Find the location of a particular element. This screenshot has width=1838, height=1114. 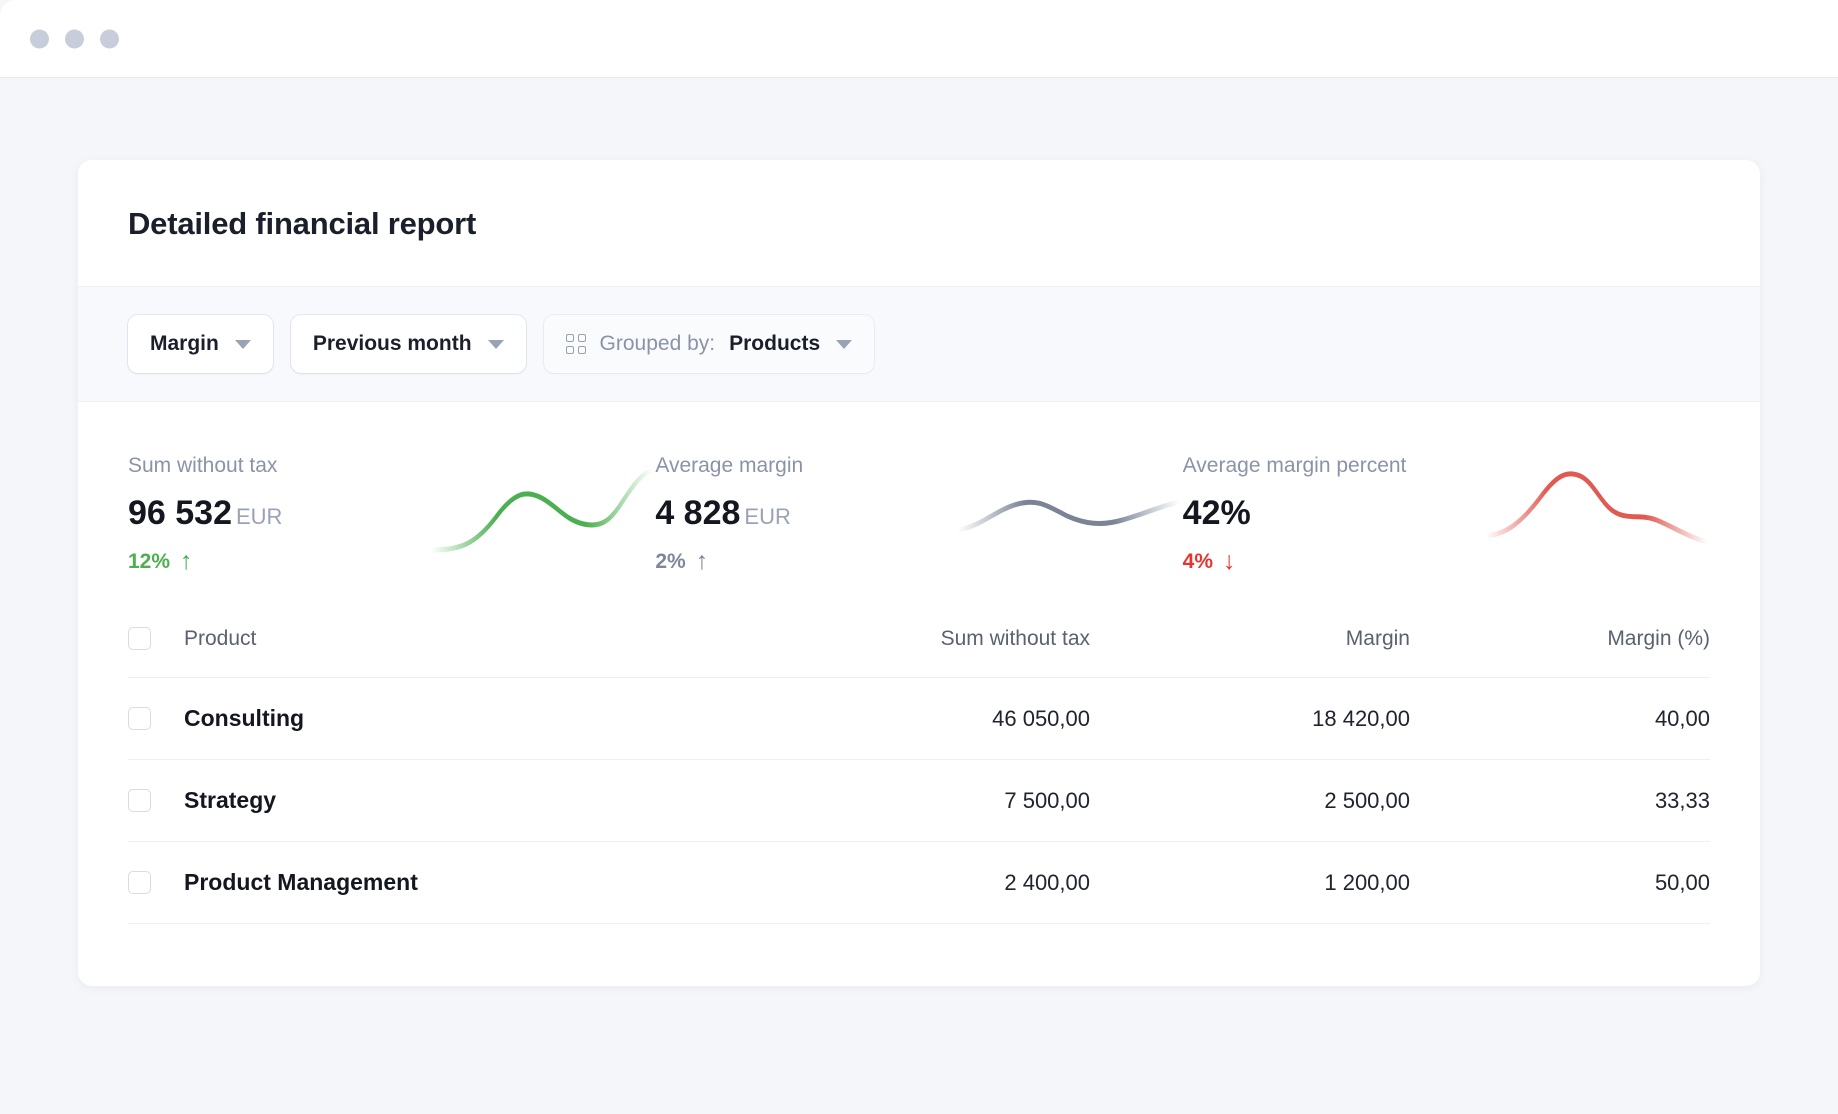

window-dot-minimize is located at coordinates (74, 38).